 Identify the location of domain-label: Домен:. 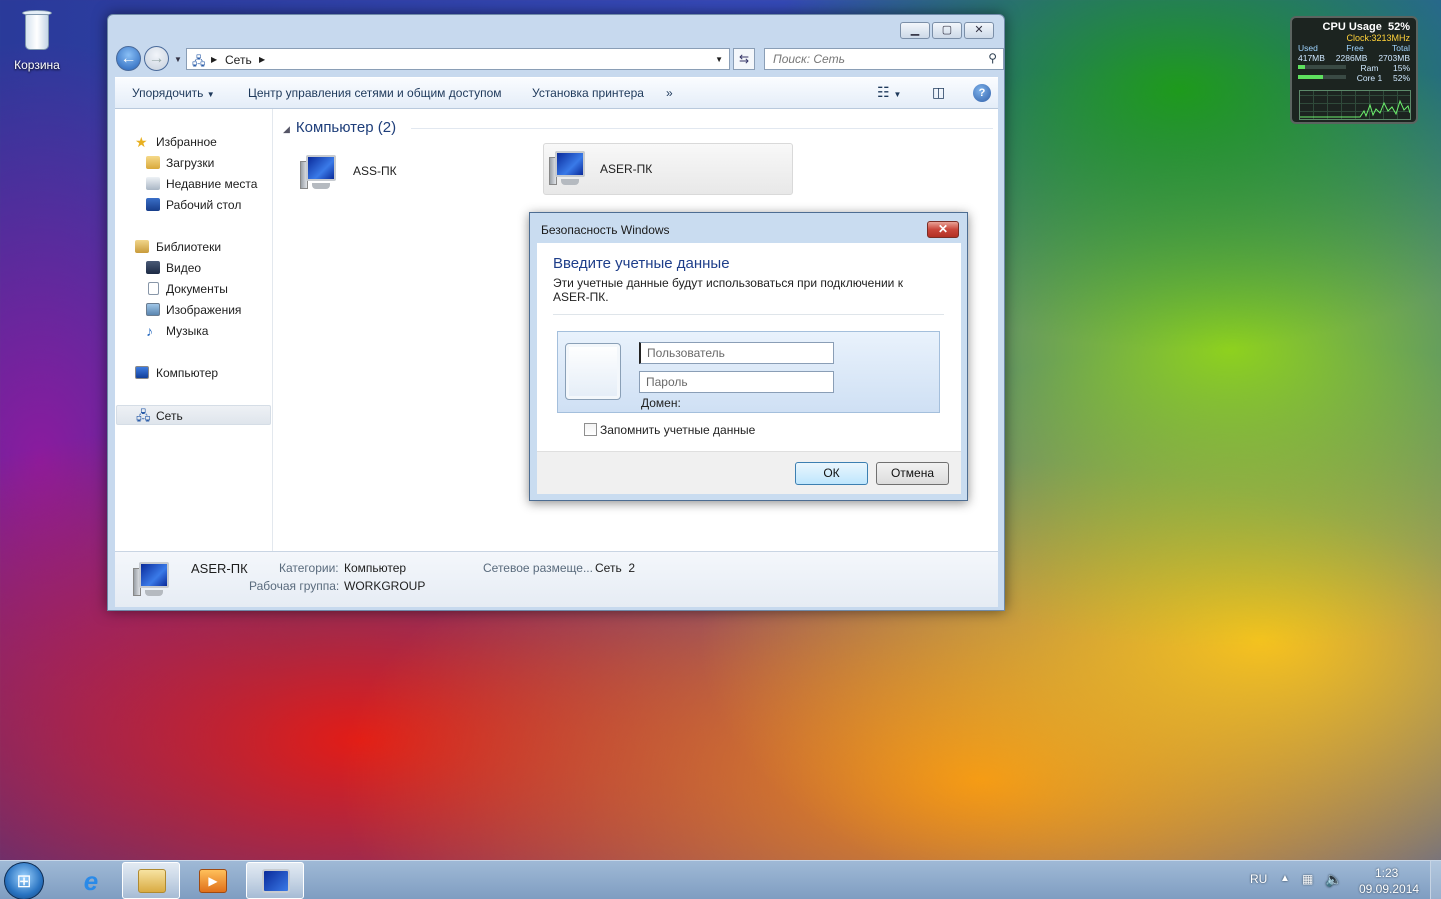
(661, 403).